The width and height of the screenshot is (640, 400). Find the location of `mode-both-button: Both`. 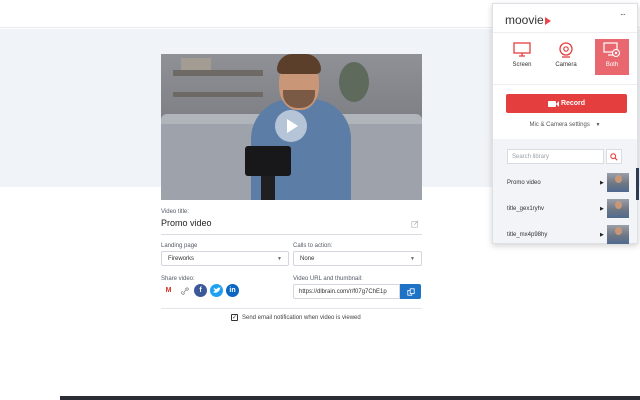

mode-both-button: Both is located at coordinates (612, 57).